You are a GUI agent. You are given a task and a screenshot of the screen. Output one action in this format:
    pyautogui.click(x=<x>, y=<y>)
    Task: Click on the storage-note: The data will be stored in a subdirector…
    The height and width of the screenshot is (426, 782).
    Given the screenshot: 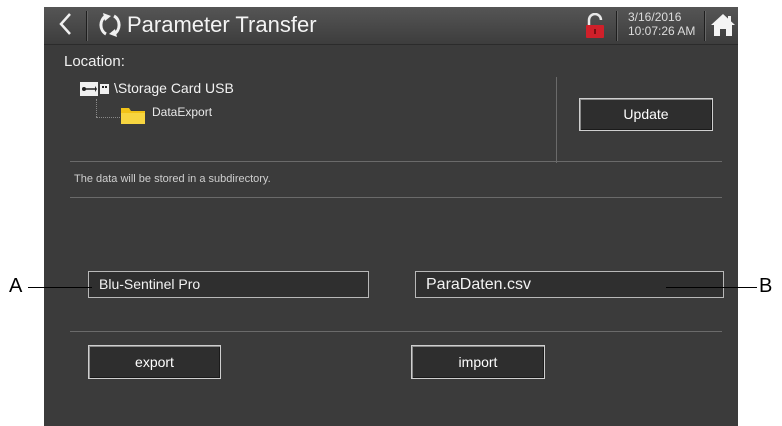 What is the action you would take?
    pyautogui.click(x=172, y=179)
    